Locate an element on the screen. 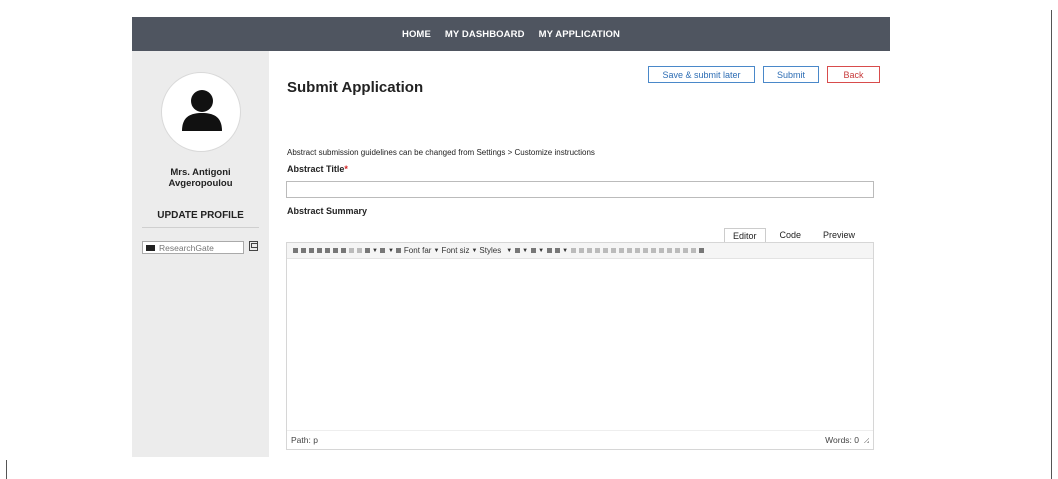 The image size is (1058, 479). table-icon is located at coordinates (573, 250).